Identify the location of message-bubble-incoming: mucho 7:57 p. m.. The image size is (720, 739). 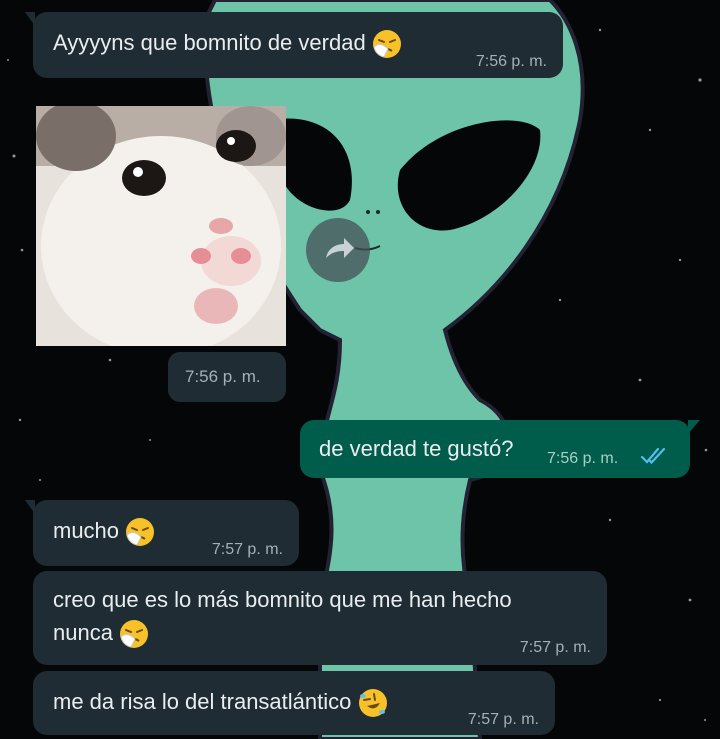
(162, 533).